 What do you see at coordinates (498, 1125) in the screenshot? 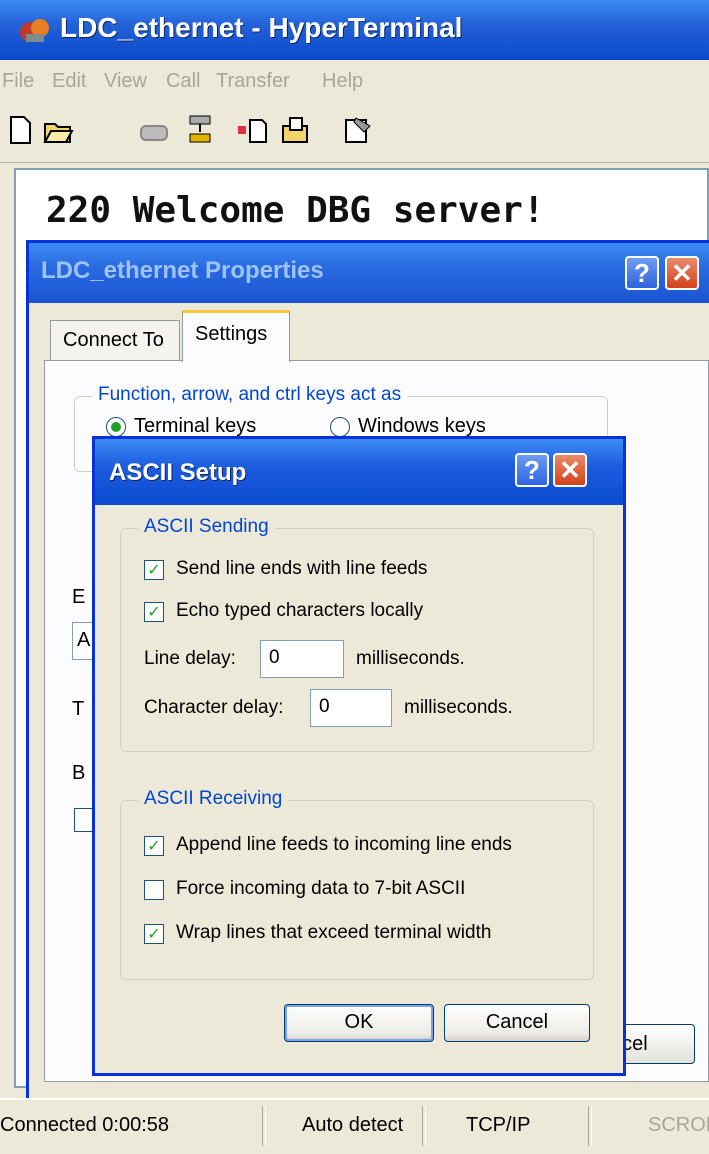
I see `status-protocol: TCP/IP` at bounding box center [498, 1125].